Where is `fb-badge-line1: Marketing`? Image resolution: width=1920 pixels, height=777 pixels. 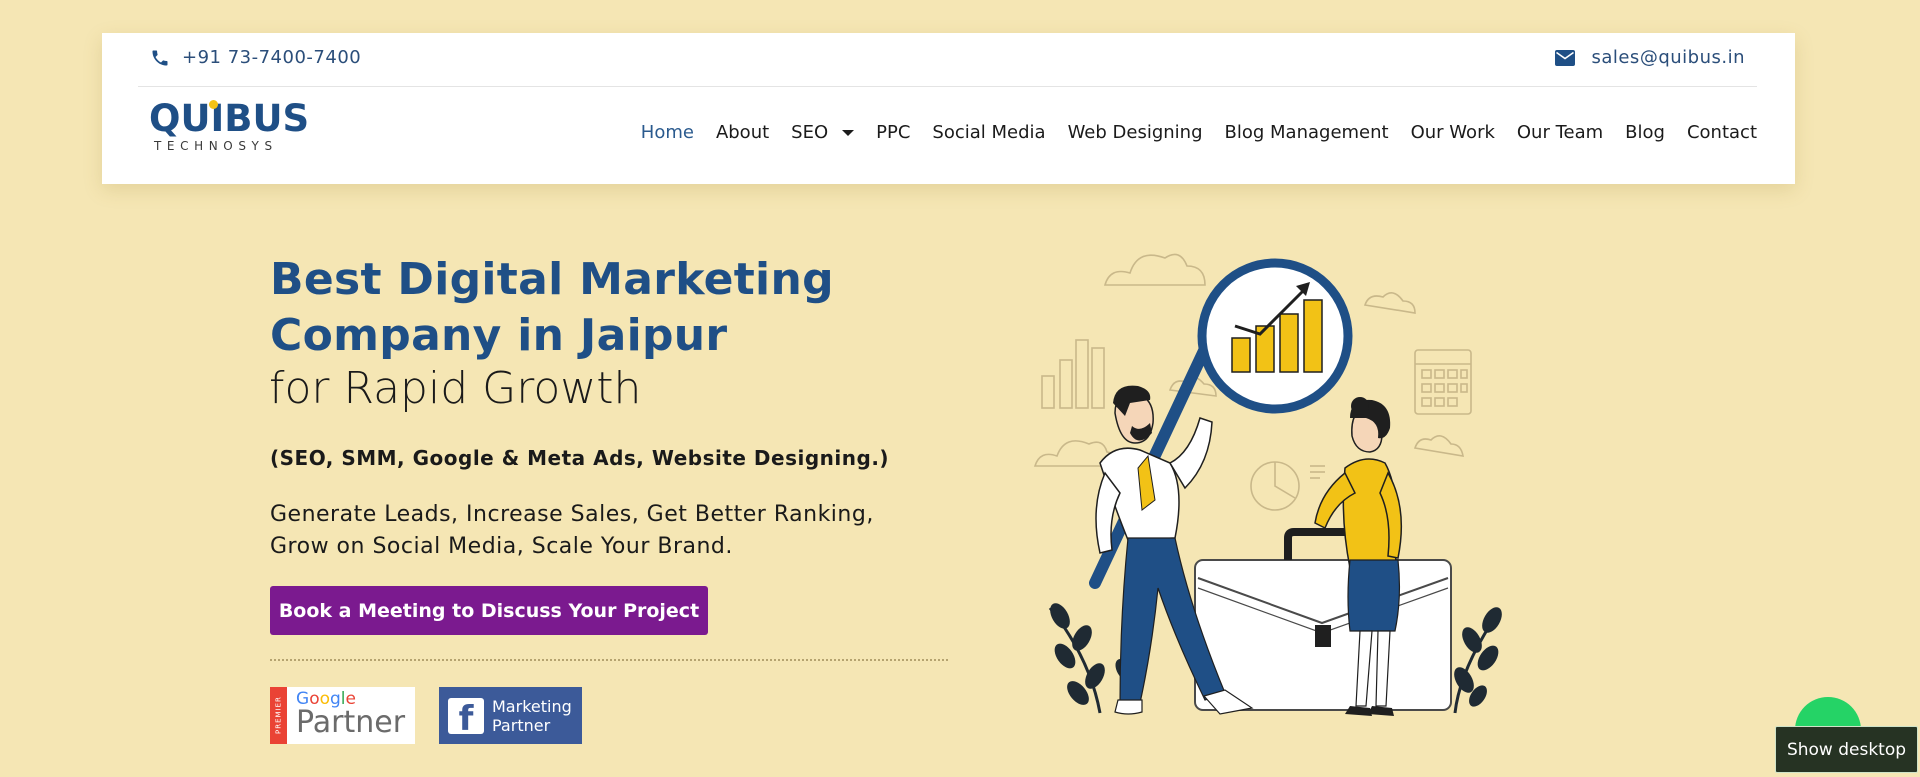 fb-badge-line1: Marketing is located at coordinates (532, 706).